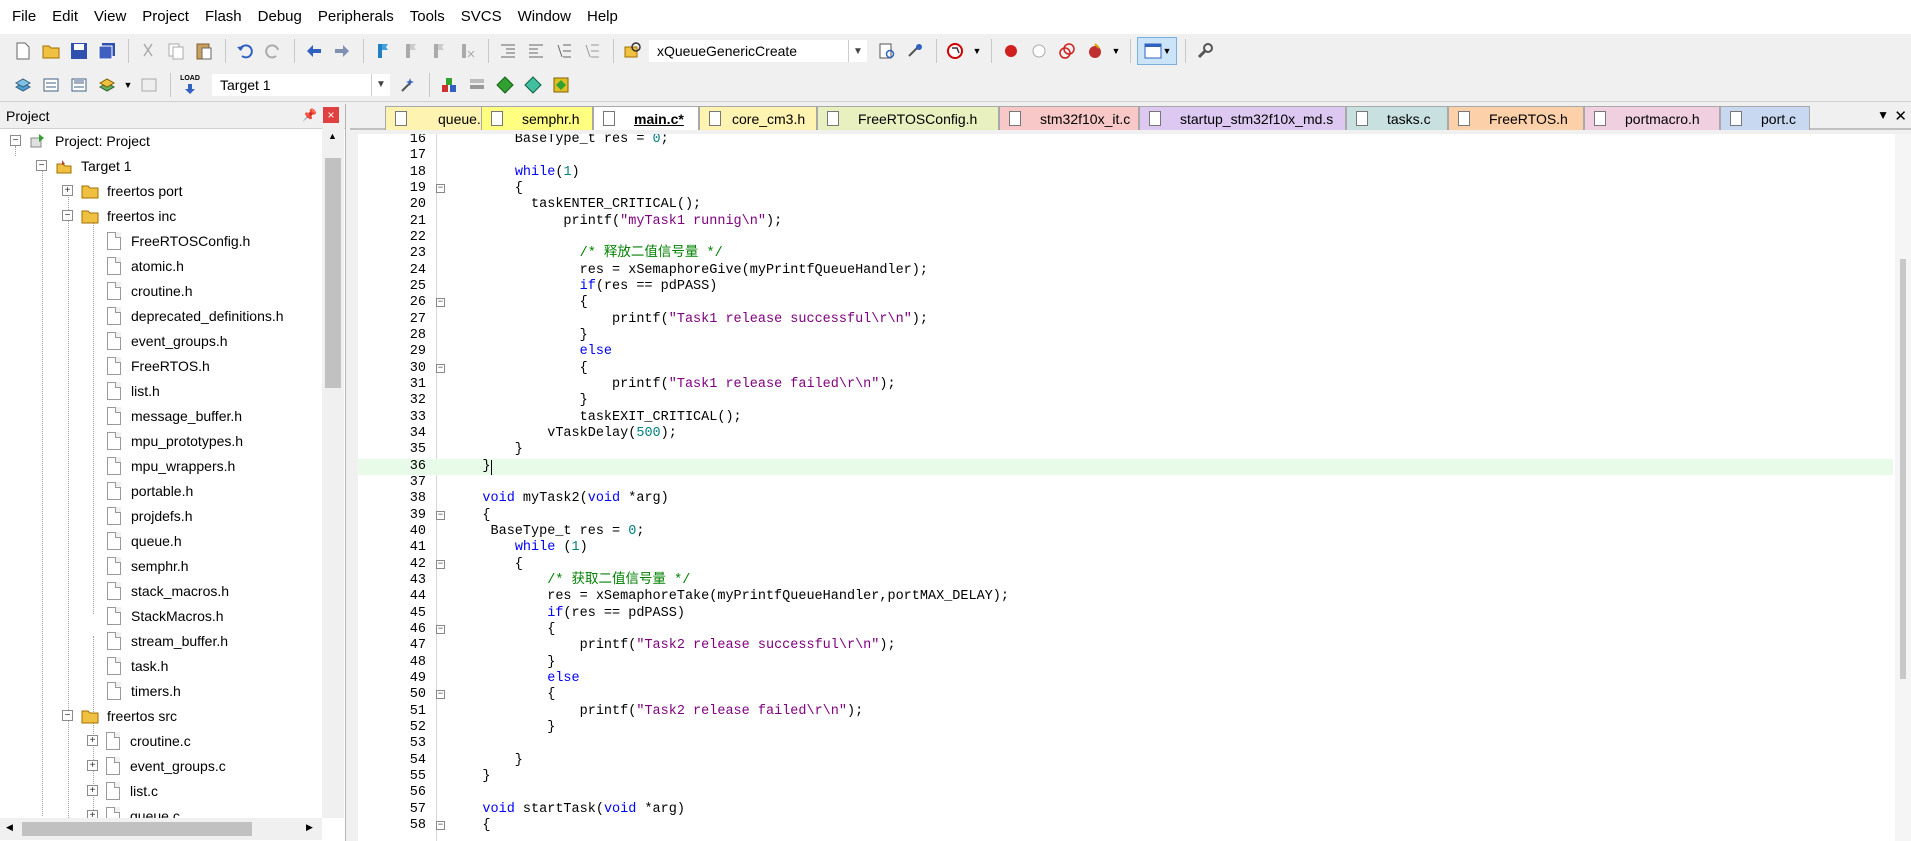 This screenshot has height=841, width=1911. Describe the element at coordinates (223, 17) in the screenshot. I see `menu-flash: Flash` at that location.